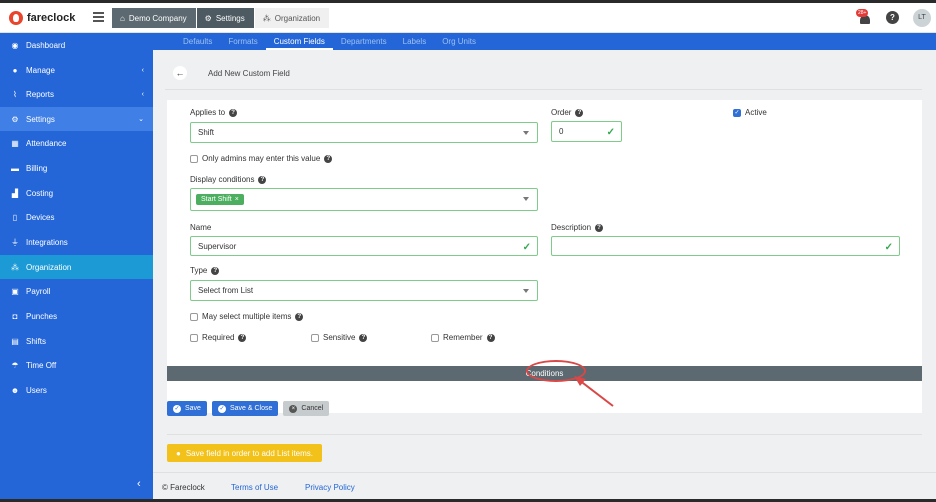  I want to click on tab-custom-fields: Custom Fields, so click(299, 41).